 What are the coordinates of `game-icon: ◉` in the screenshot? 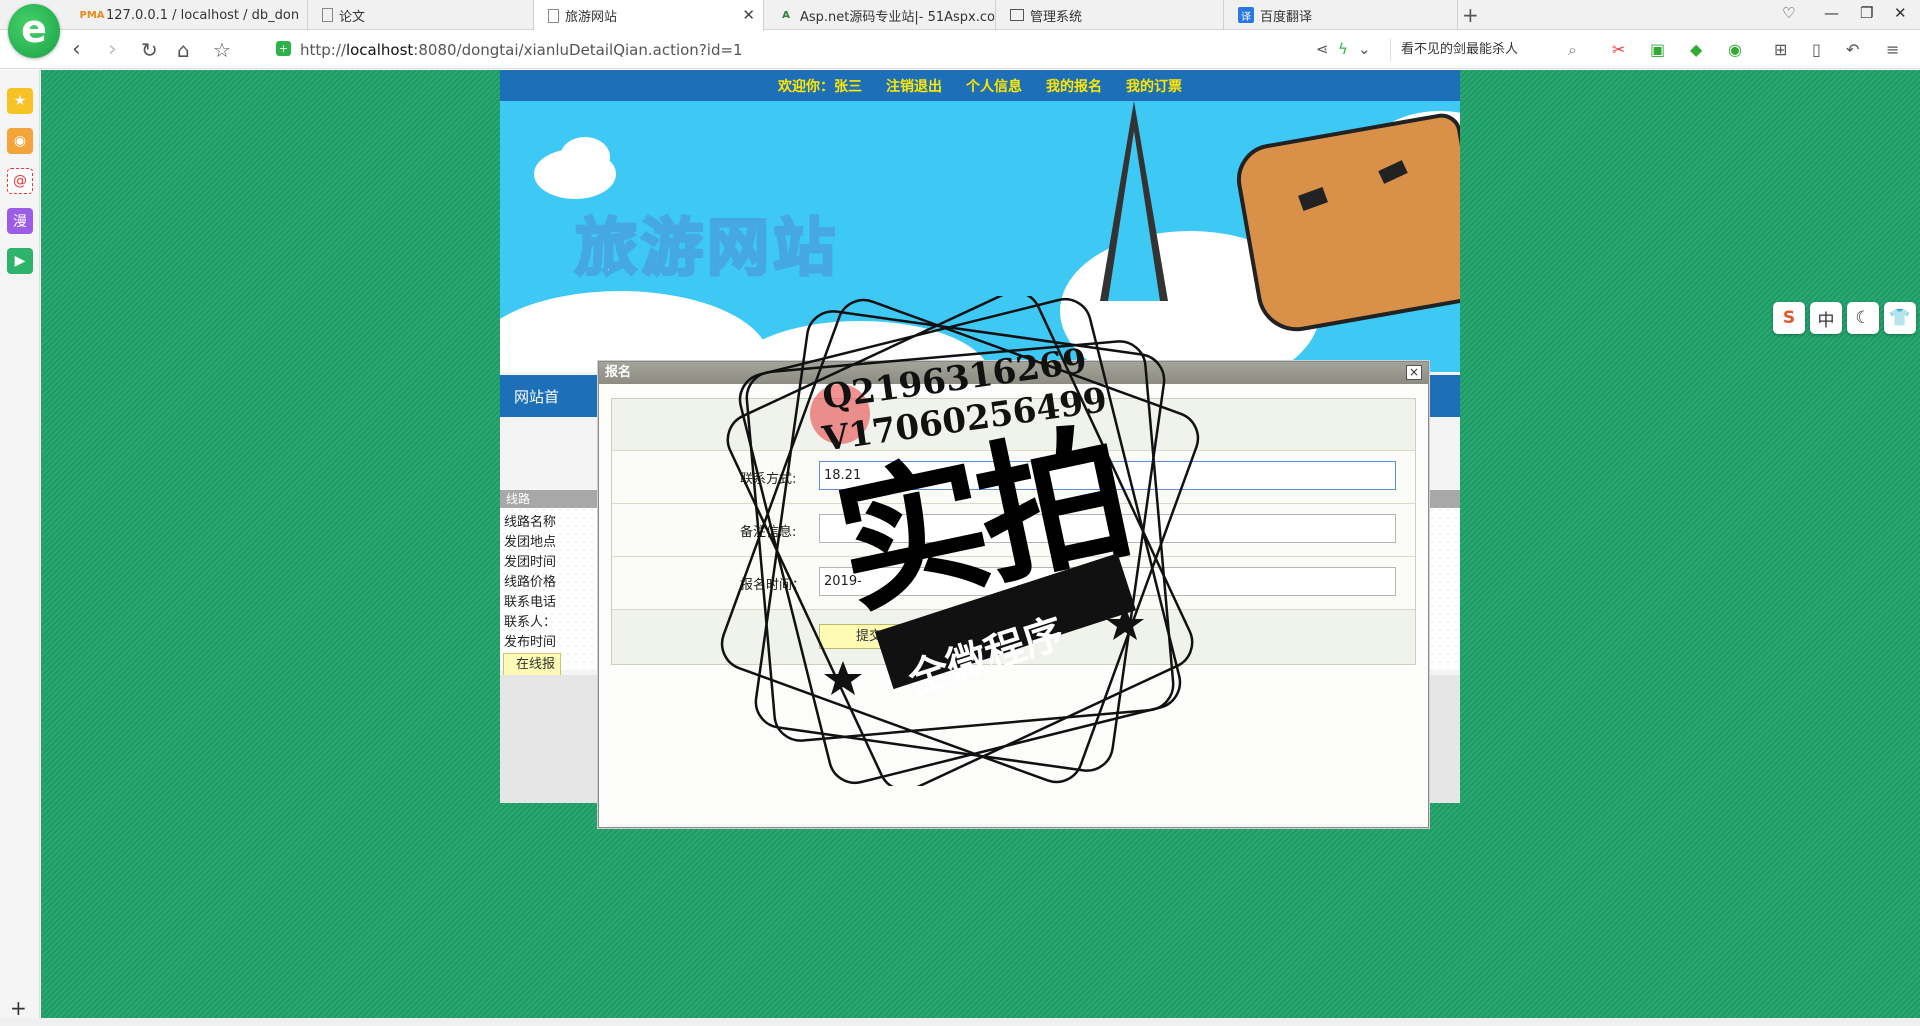 It's located at (1735, 49).